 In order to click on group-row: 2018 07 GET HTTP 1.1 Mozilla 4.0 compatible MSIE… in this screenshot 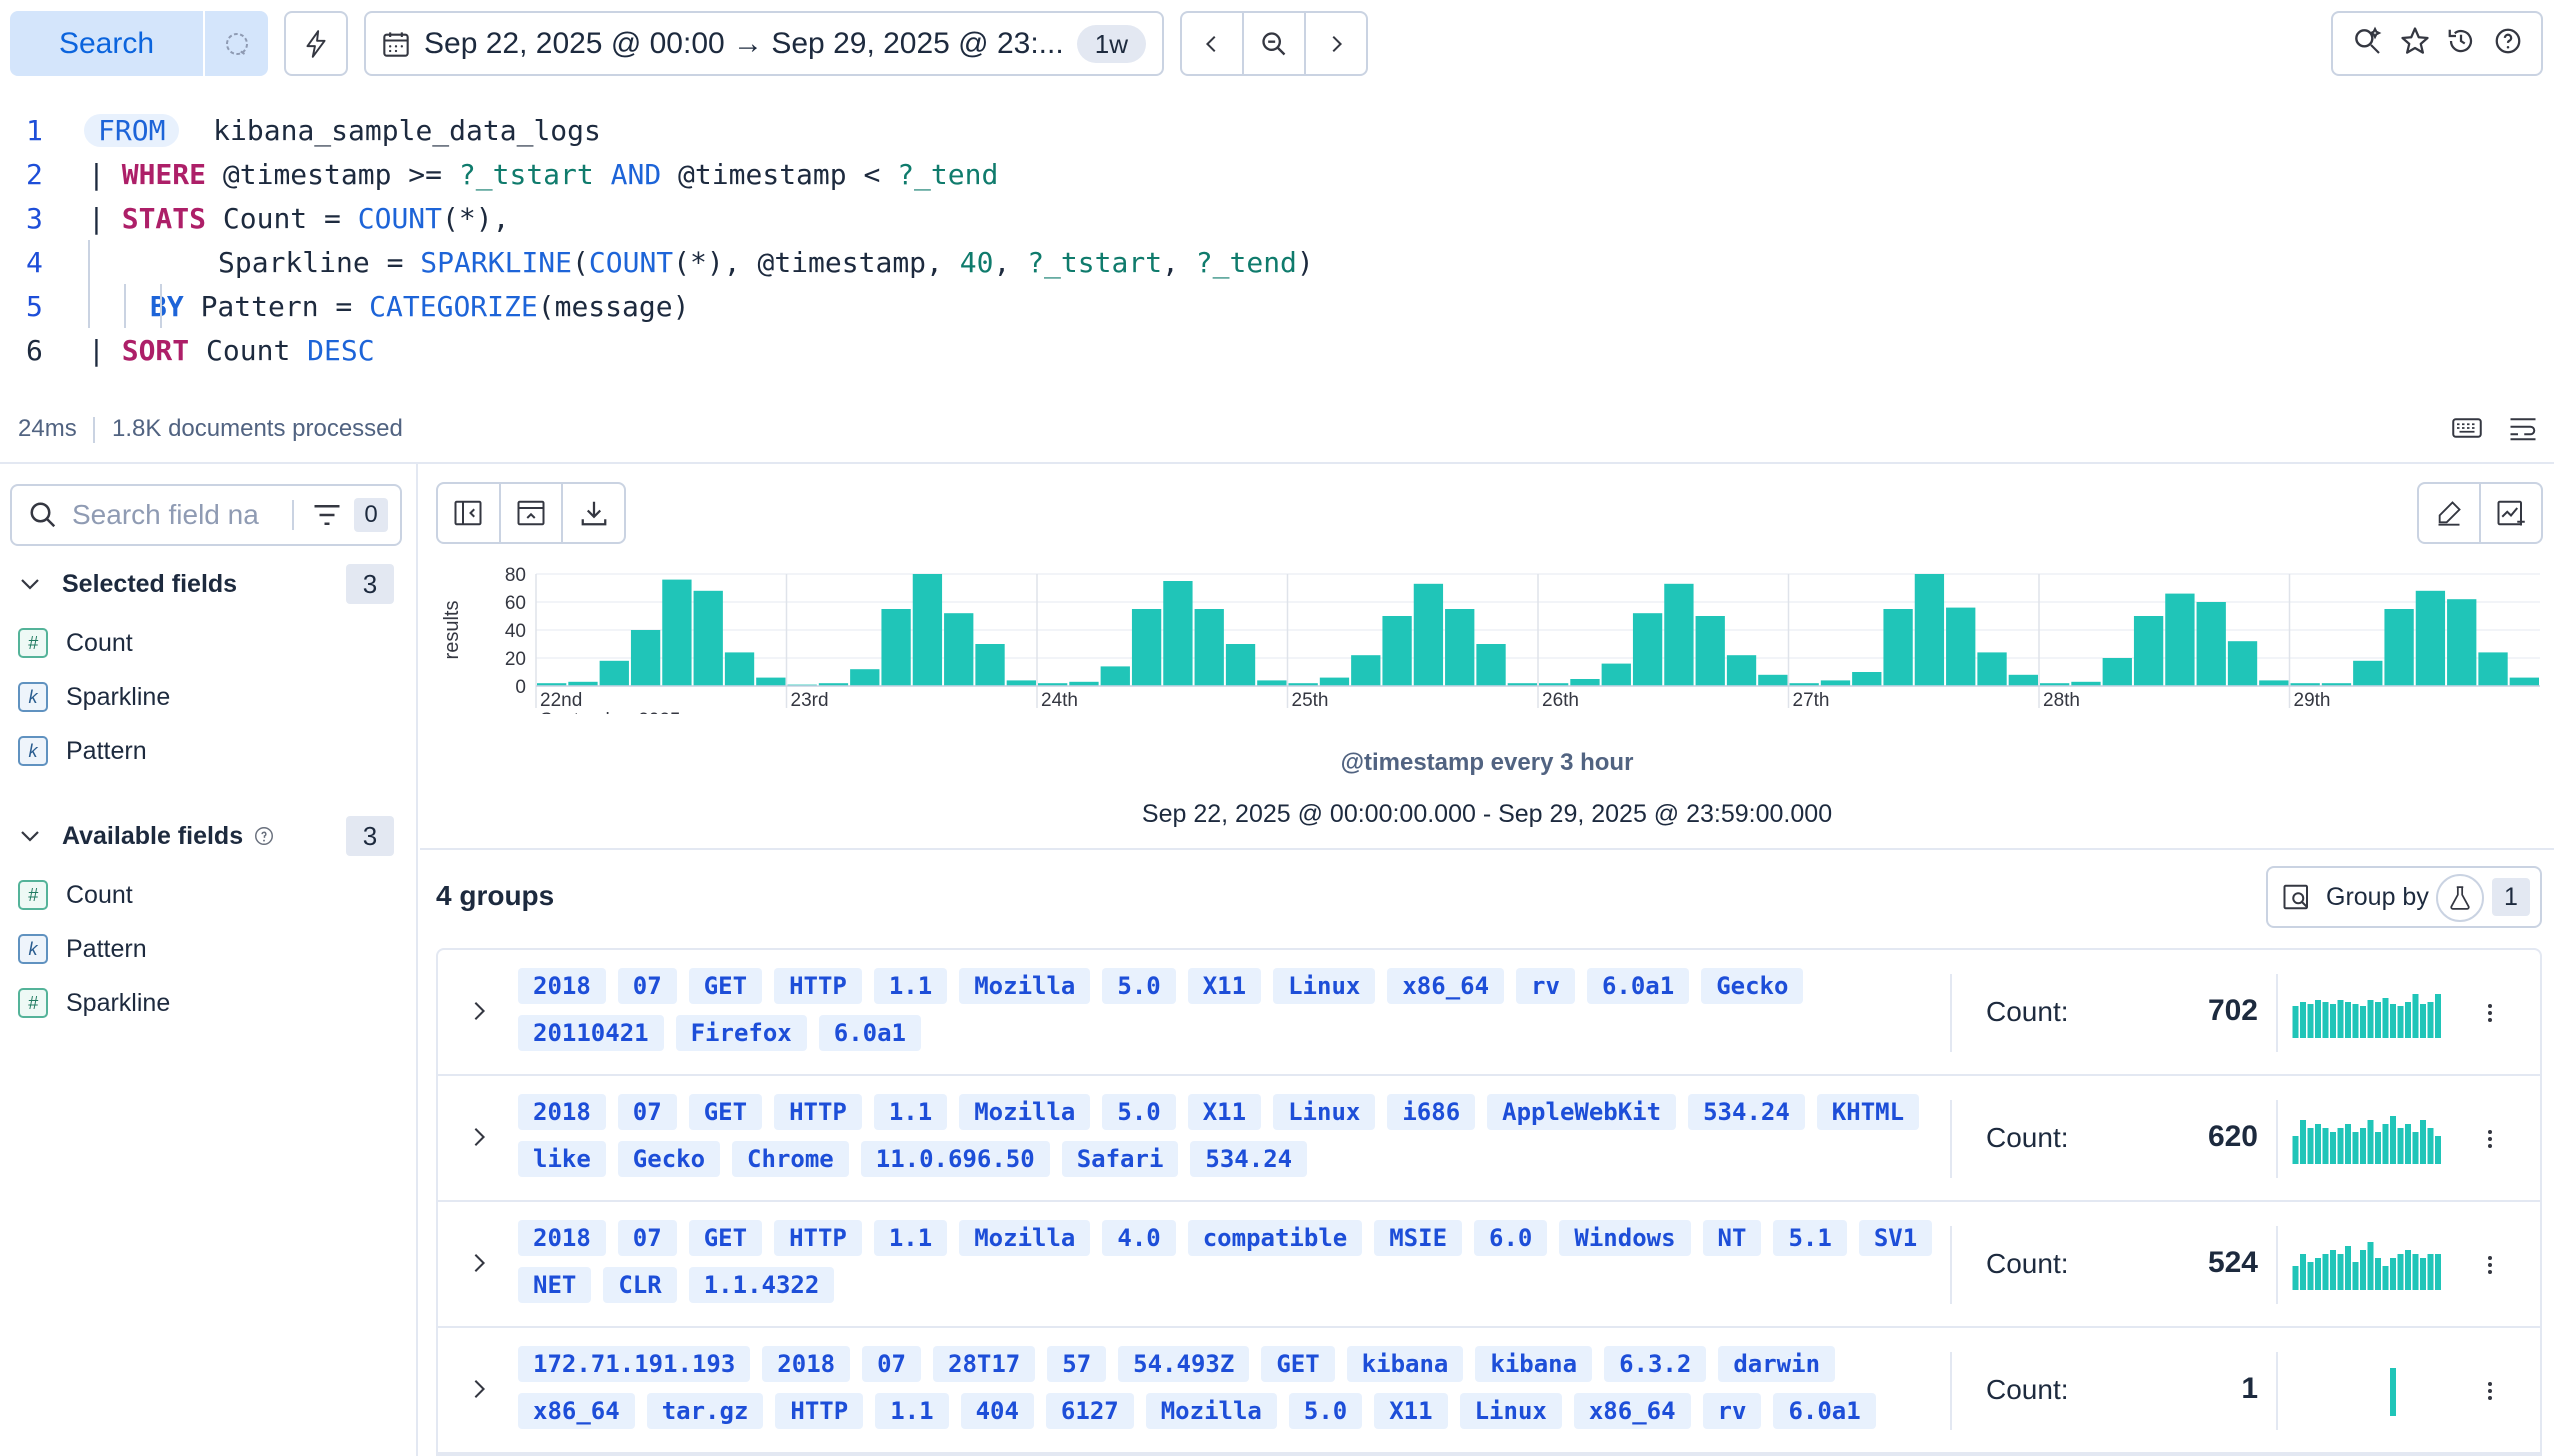, I will do `click(1489, 1265)`.